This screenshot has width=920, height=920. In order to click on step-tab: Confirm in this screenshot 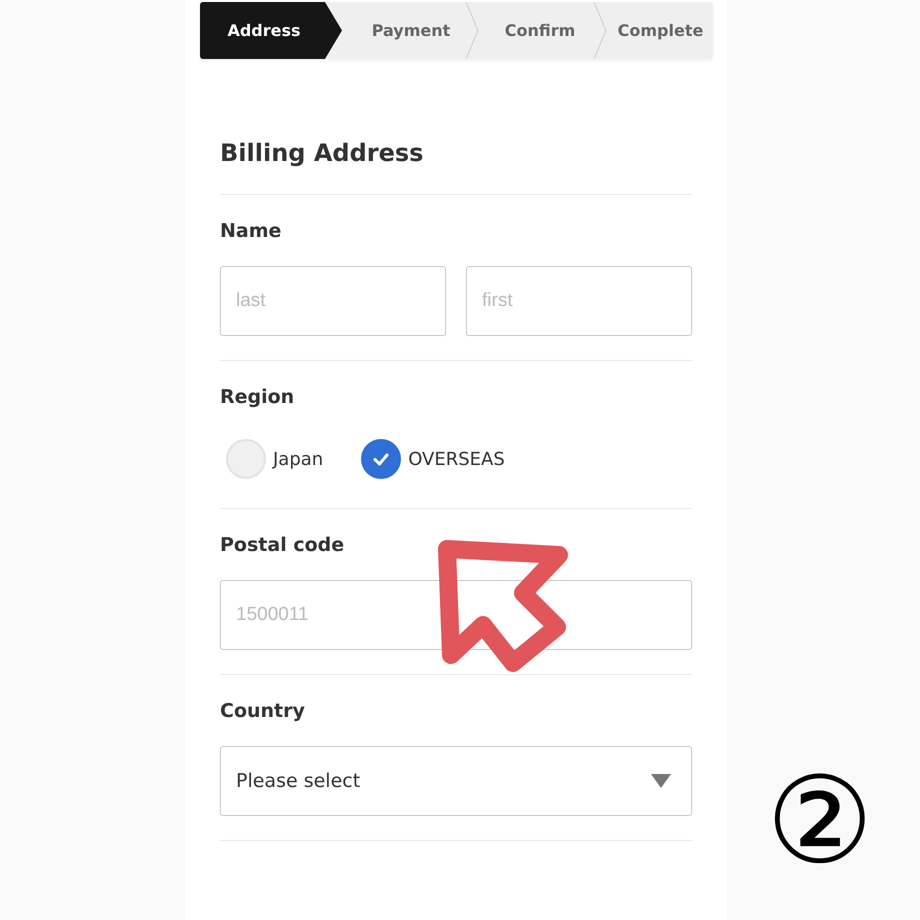, I will do `click(536, 30)`.